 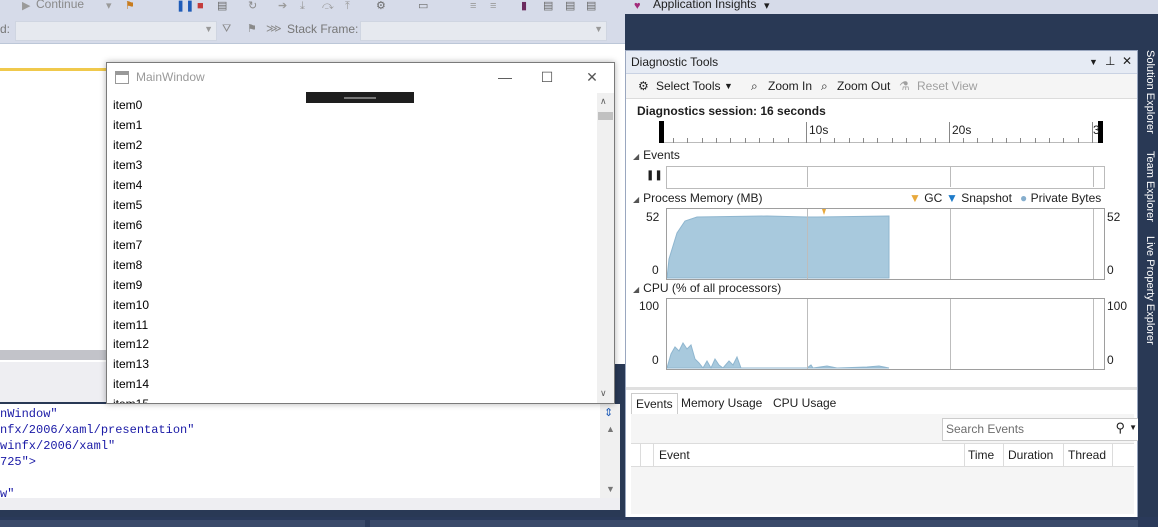 What do you see at coordinates (302, 6) in the screenshot?
I see `step-into-icon: ⤓` at bounding box center [302, 6].